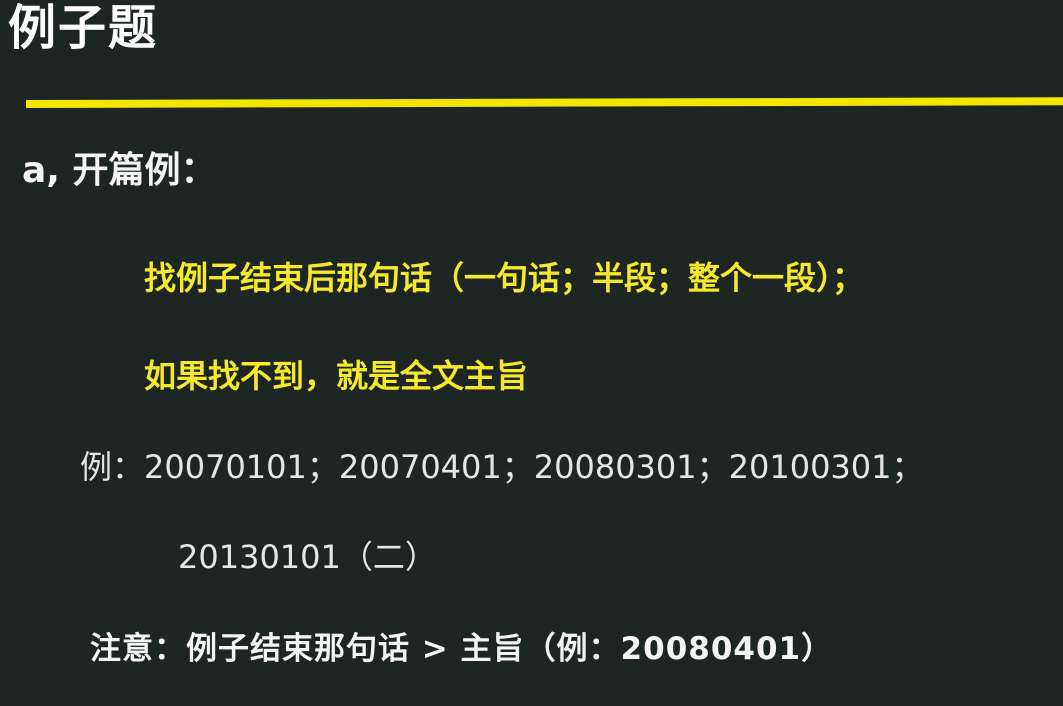 This screenshot has width=1063, height=706. I want to click on rule-line-1: 找例子结束后那句话（一句话；半段；整个一段）；, so click(504, 278).